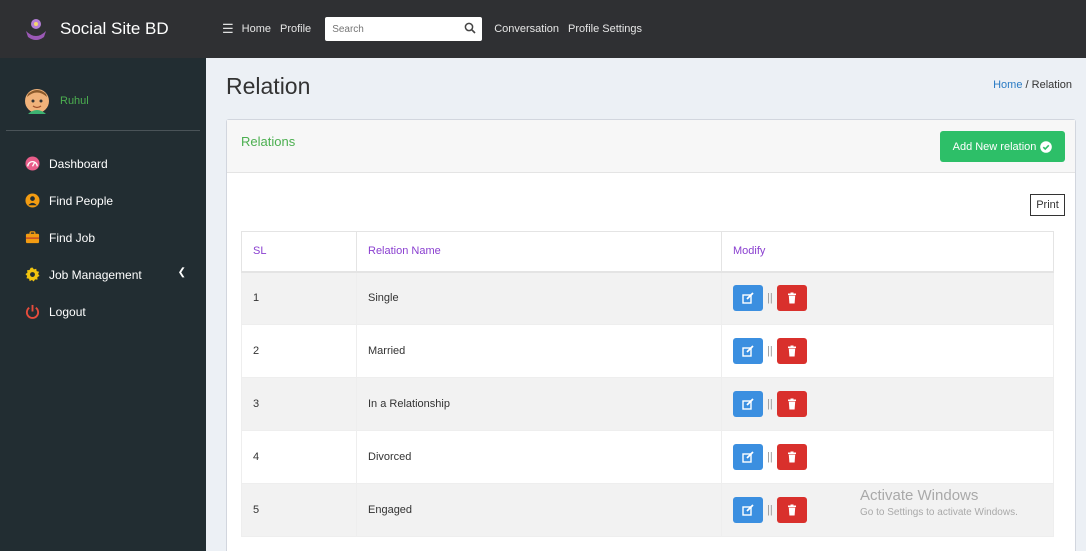  I want to click on column-header-sl: SL, so click(299, 252).